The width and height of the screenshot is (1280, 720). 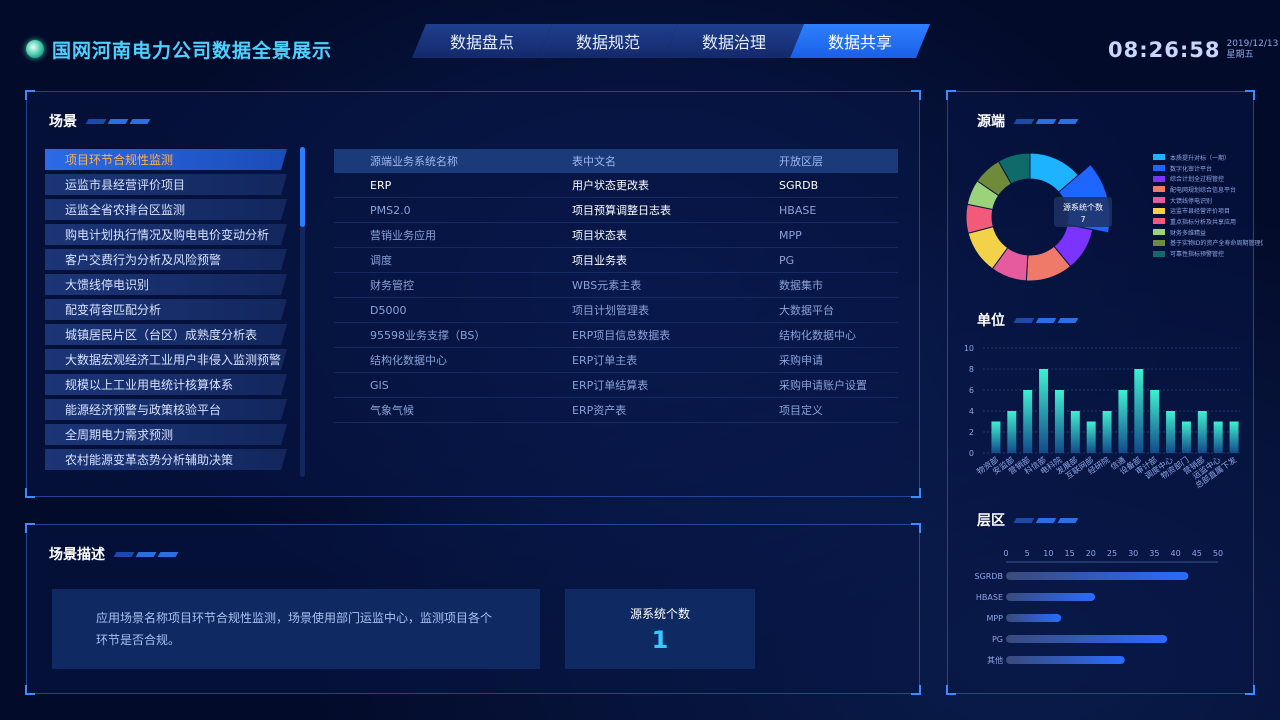 I want to click on legend-item: 本质提升对标（一期）, so click(x=1208, y=157).